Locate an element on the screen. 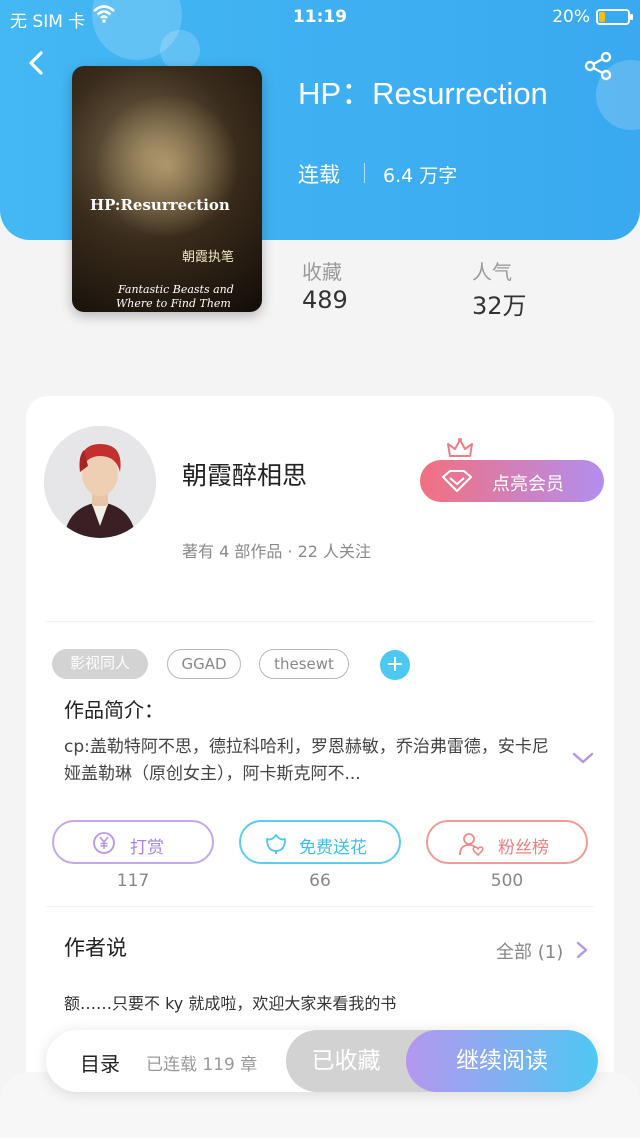 This screenshot has width=640, height=1138. continue-reading-button: 继续阅读 is located at coordinates (502, 1061).